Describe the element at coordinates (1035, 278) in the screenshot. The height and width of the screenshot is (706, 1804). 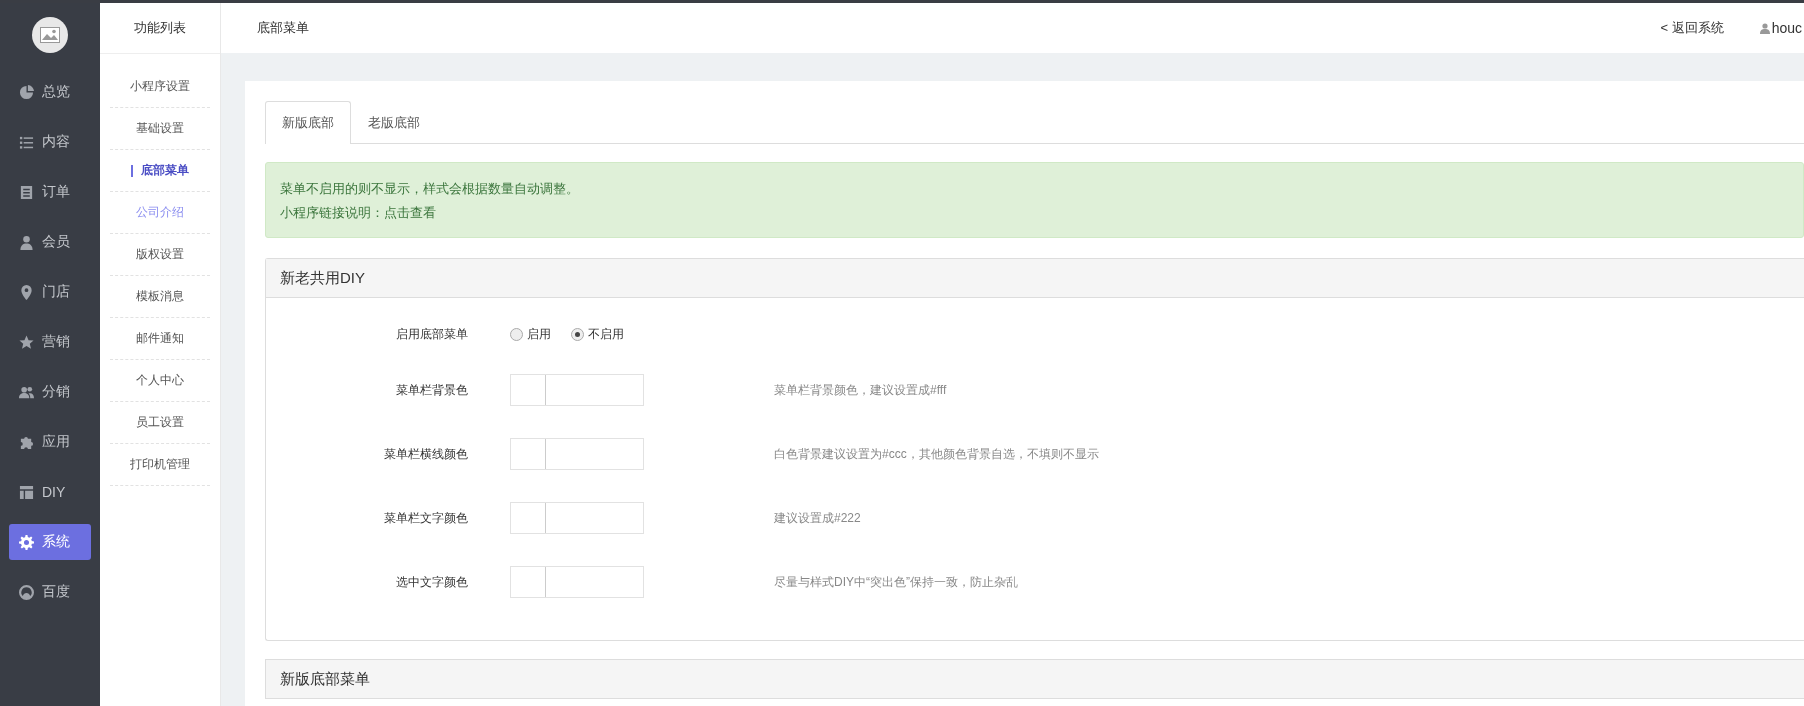
I see `panel-title: 新老共用DIY` at that location.